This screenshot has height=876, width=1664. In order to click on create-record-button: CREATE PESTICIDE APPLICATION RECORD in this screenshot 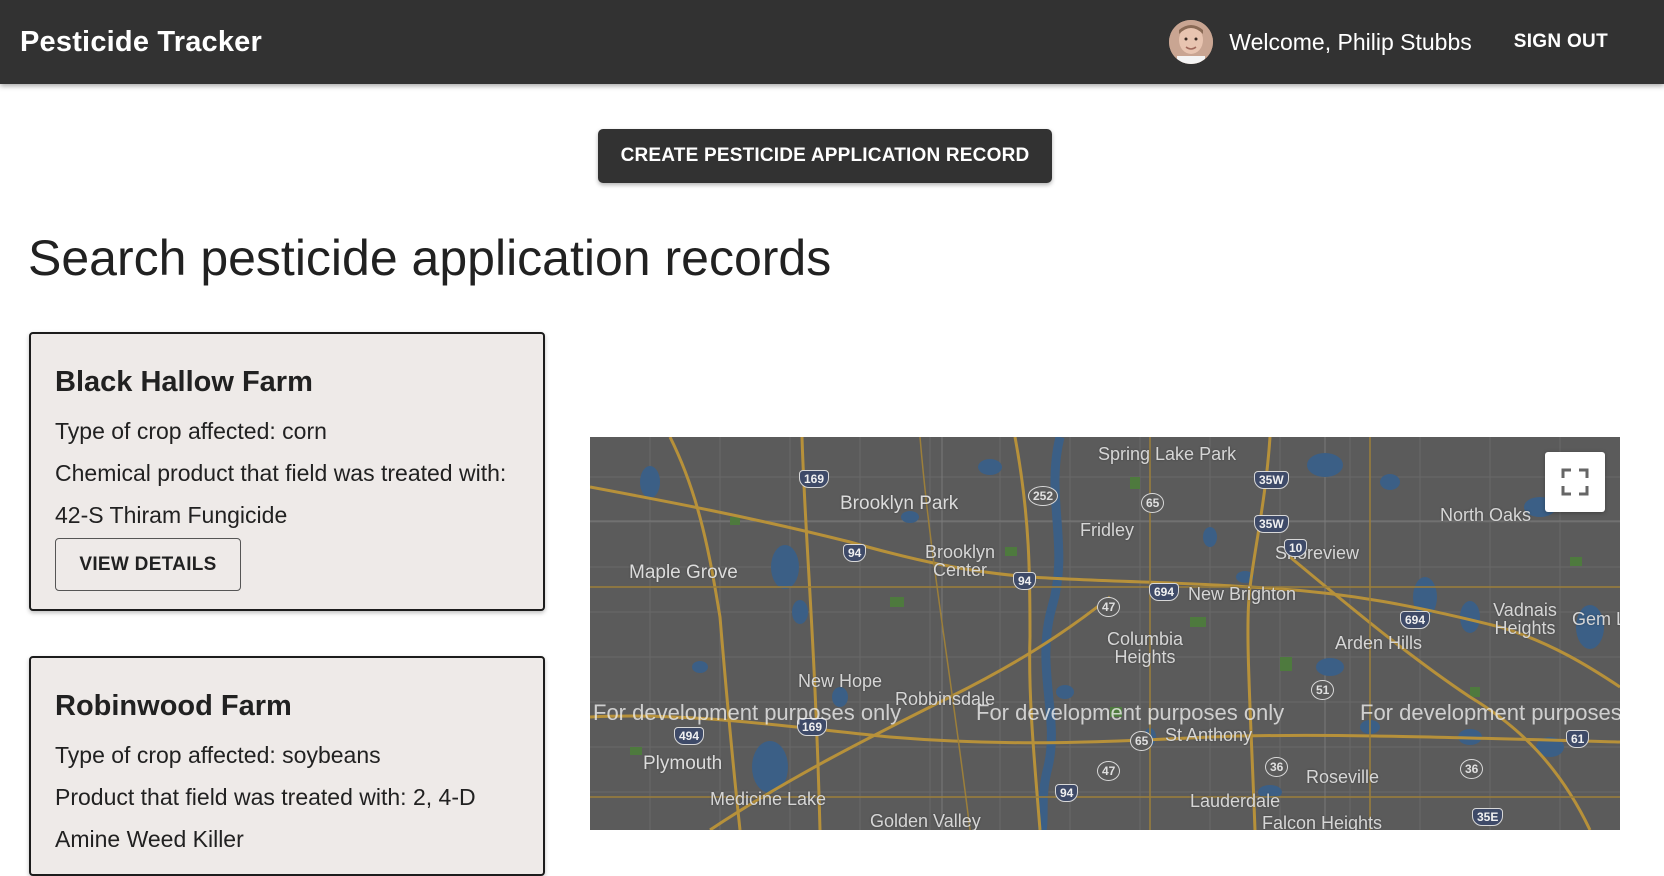, I will do `click(825, 156)`.